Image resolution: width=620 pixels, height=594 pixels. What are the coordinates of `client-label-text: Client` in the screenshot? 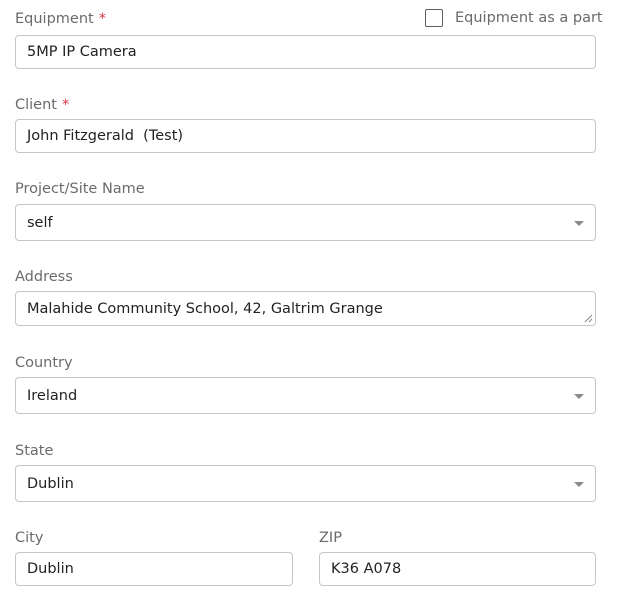 It's located at (36, 105).